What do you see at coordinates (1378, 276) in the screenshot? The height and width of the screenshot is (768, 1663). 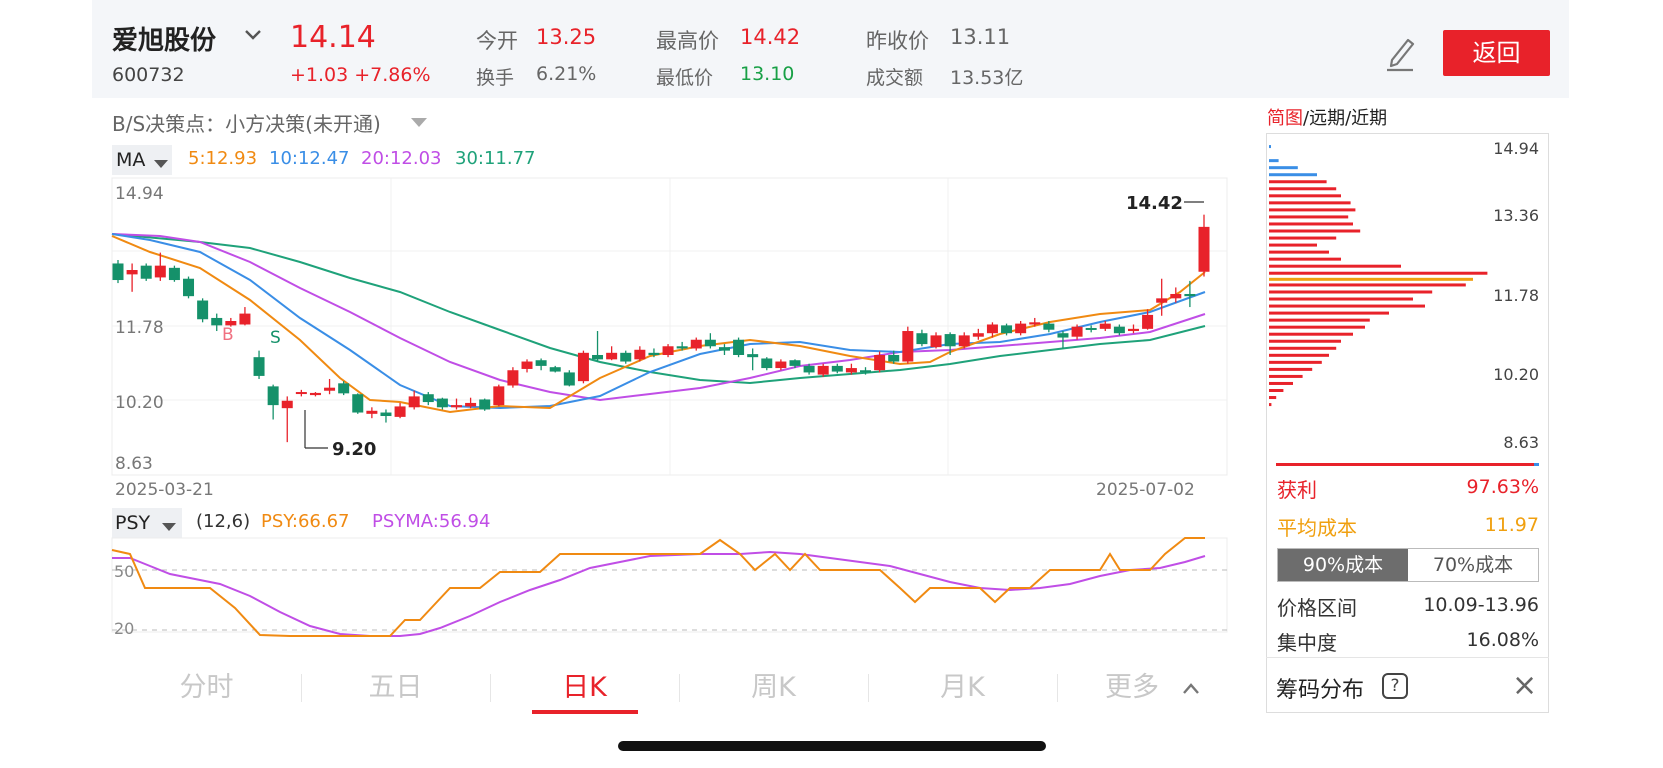 I see `chip-bars` at bounding box center [1378, 276].